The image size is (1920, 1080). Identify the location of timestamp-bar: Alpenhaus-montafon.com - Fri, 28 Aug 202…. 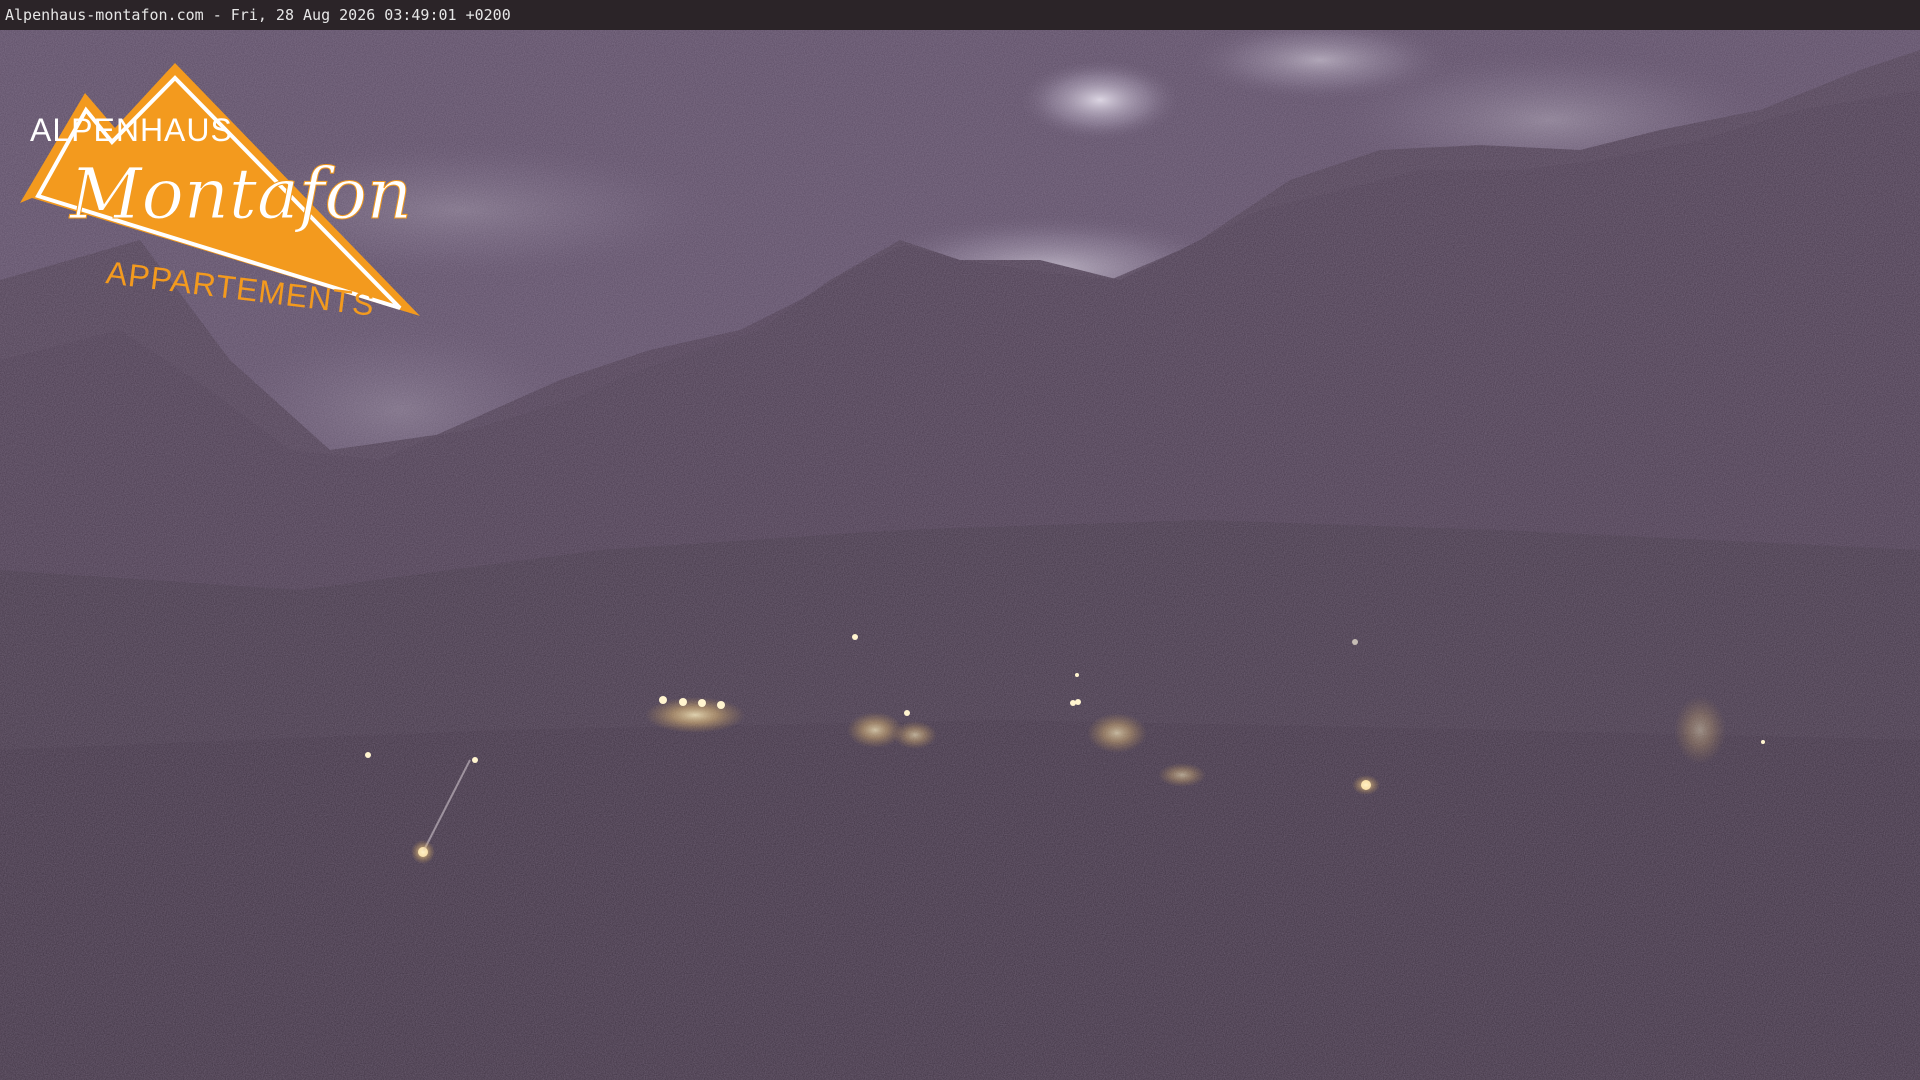
(960, 15).